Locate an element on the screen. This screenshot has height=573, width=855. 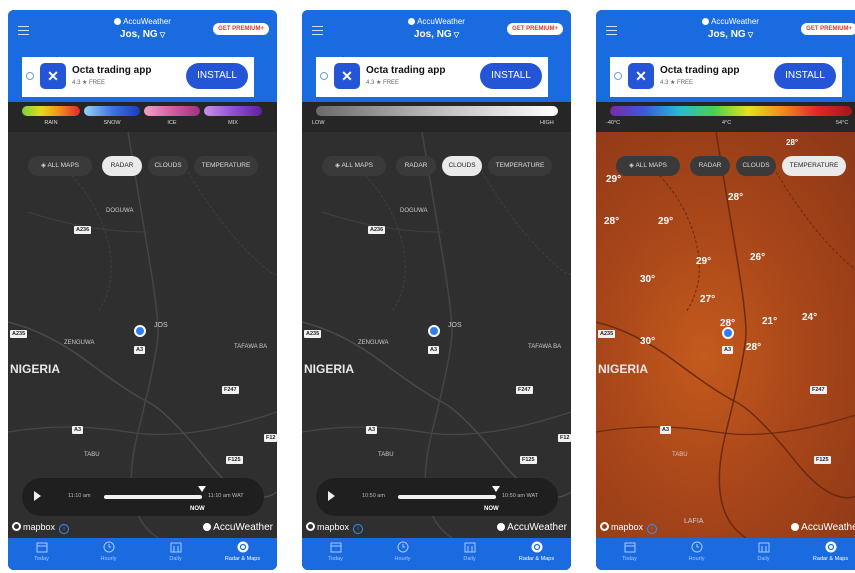
temp-label: 27° is located at coordinates (708, 299).